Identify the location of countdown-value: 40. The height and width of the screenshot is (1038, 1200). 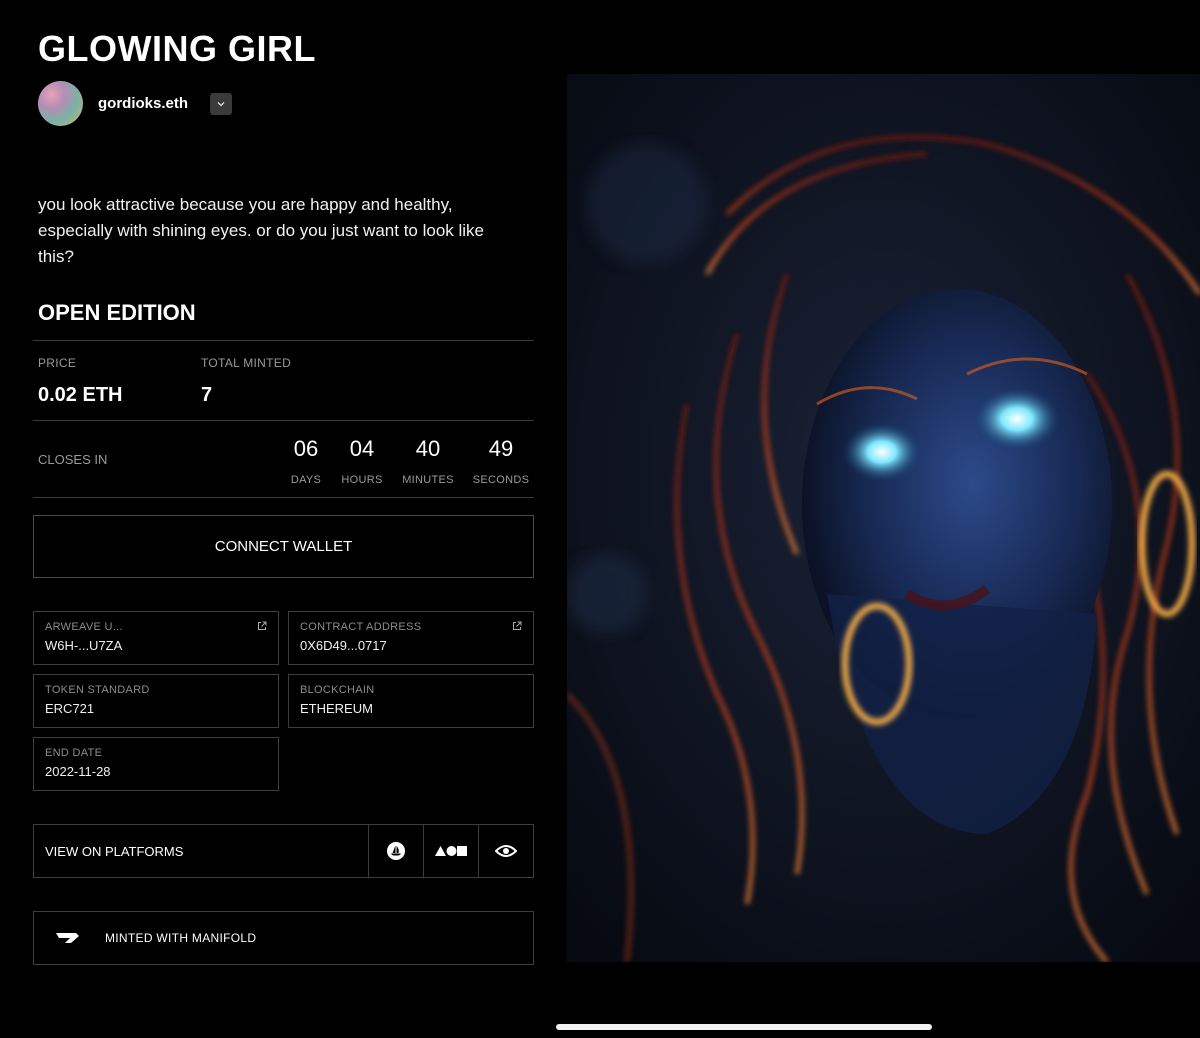
(428, 448).